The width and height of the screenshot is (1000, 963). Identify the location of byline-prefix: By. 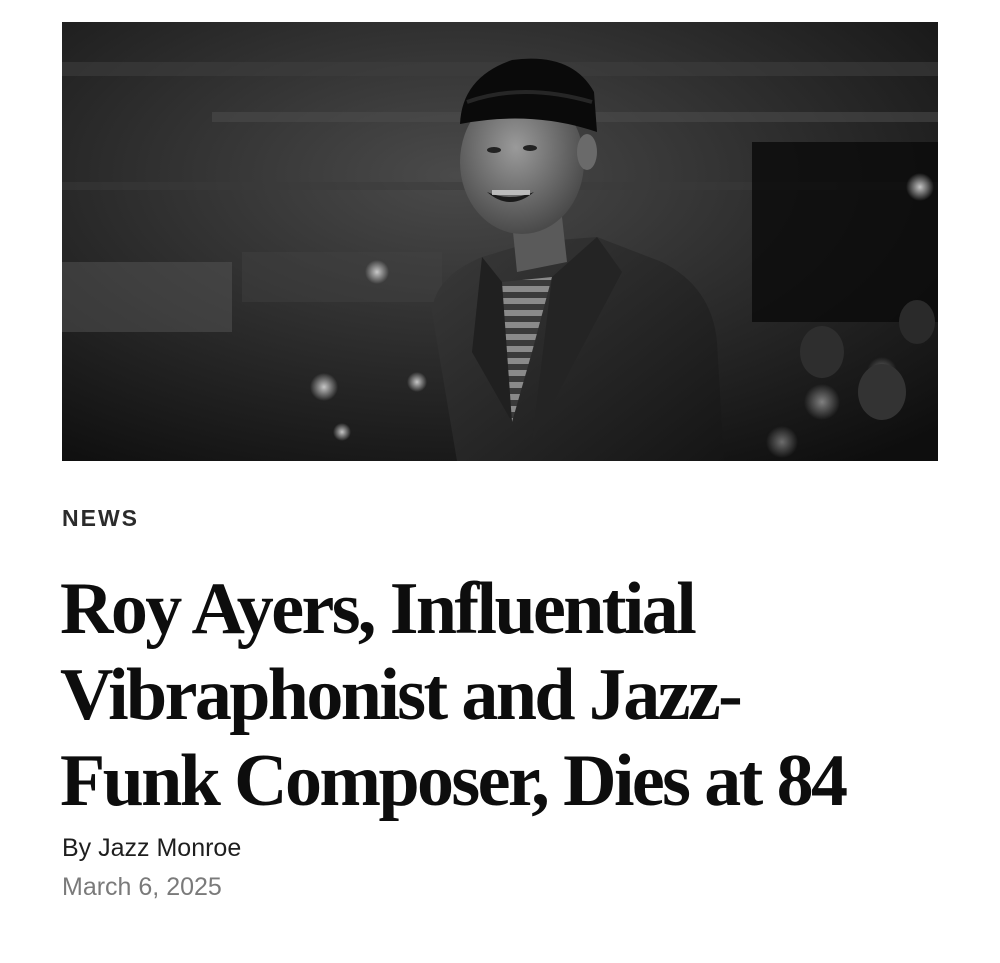
(80, 848).